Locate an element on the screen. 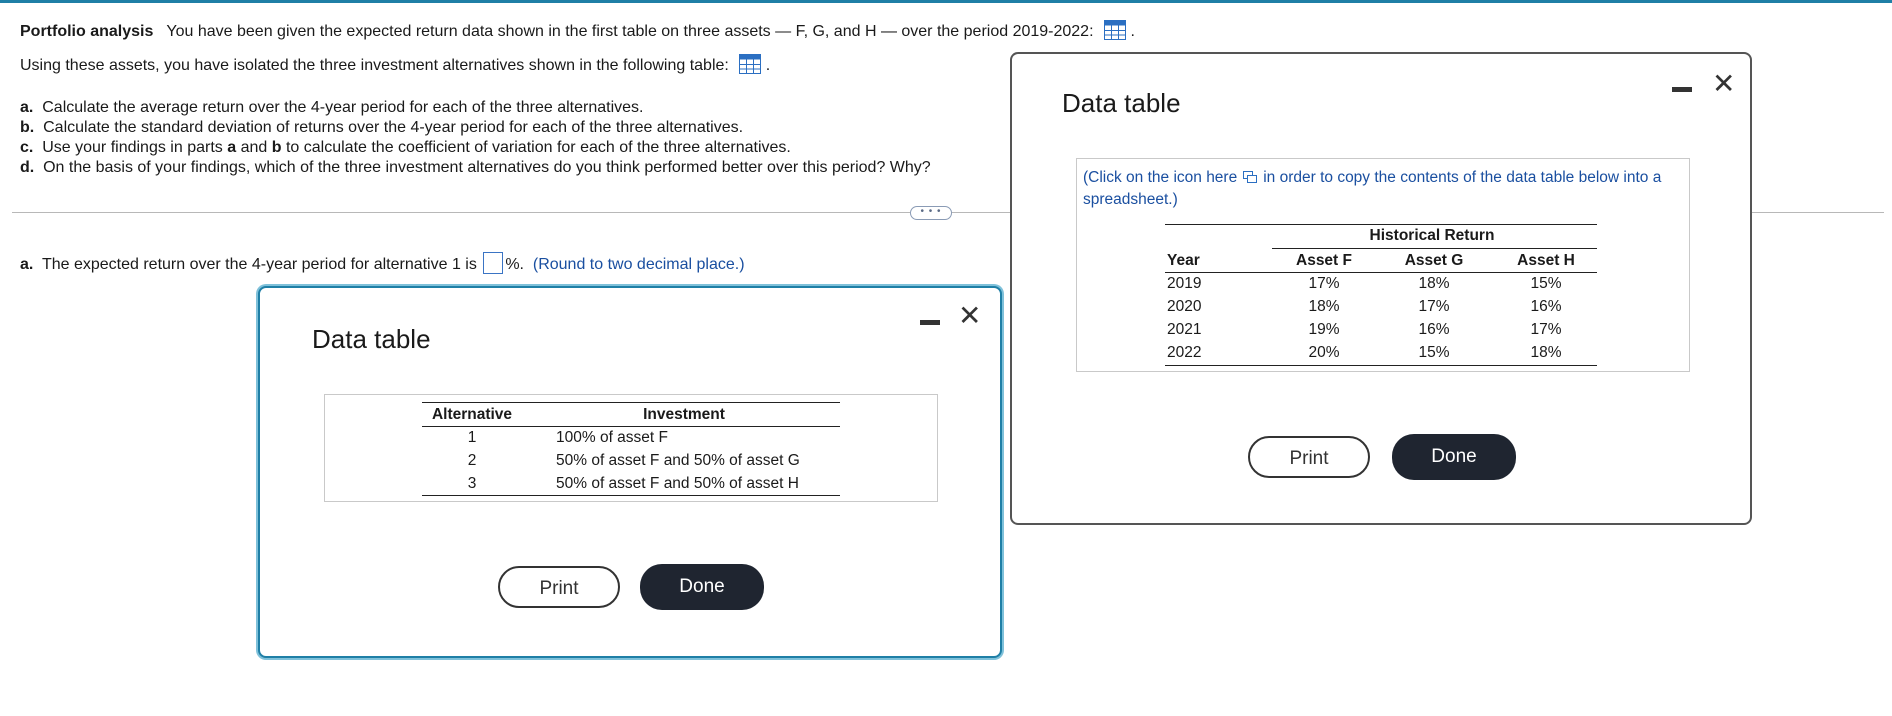 Image resolution: width=1892 pixels, height=716 pixels. copy-icon is located at coordinates (1250, 175).